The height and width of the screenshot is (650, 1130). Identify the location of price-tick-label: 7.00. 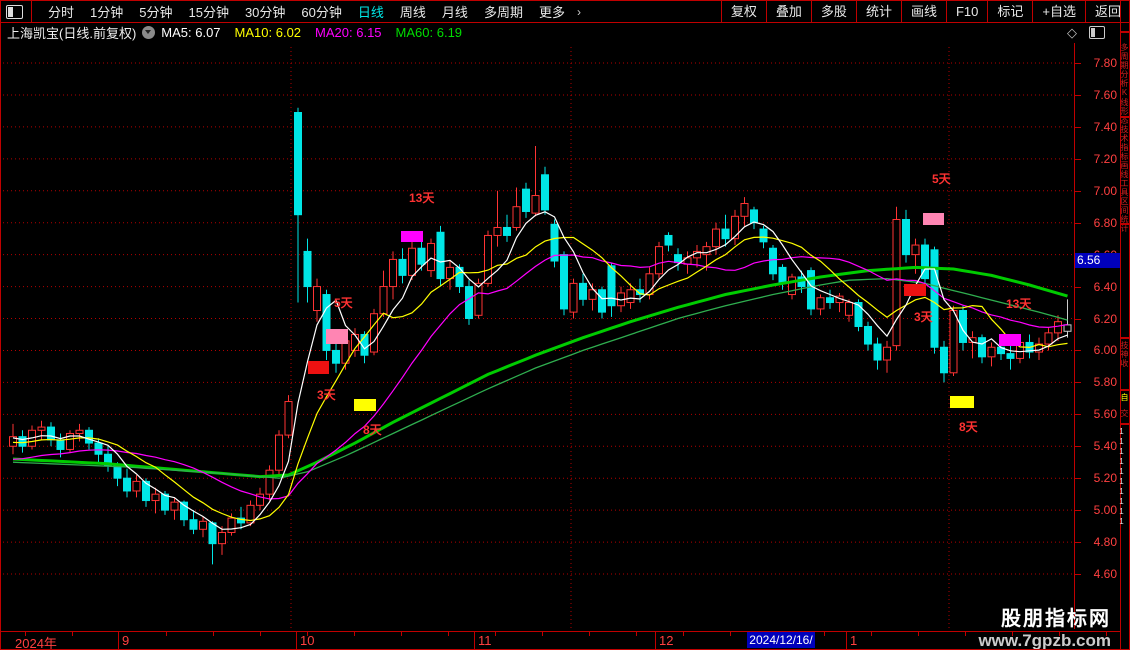
(1105, 190).